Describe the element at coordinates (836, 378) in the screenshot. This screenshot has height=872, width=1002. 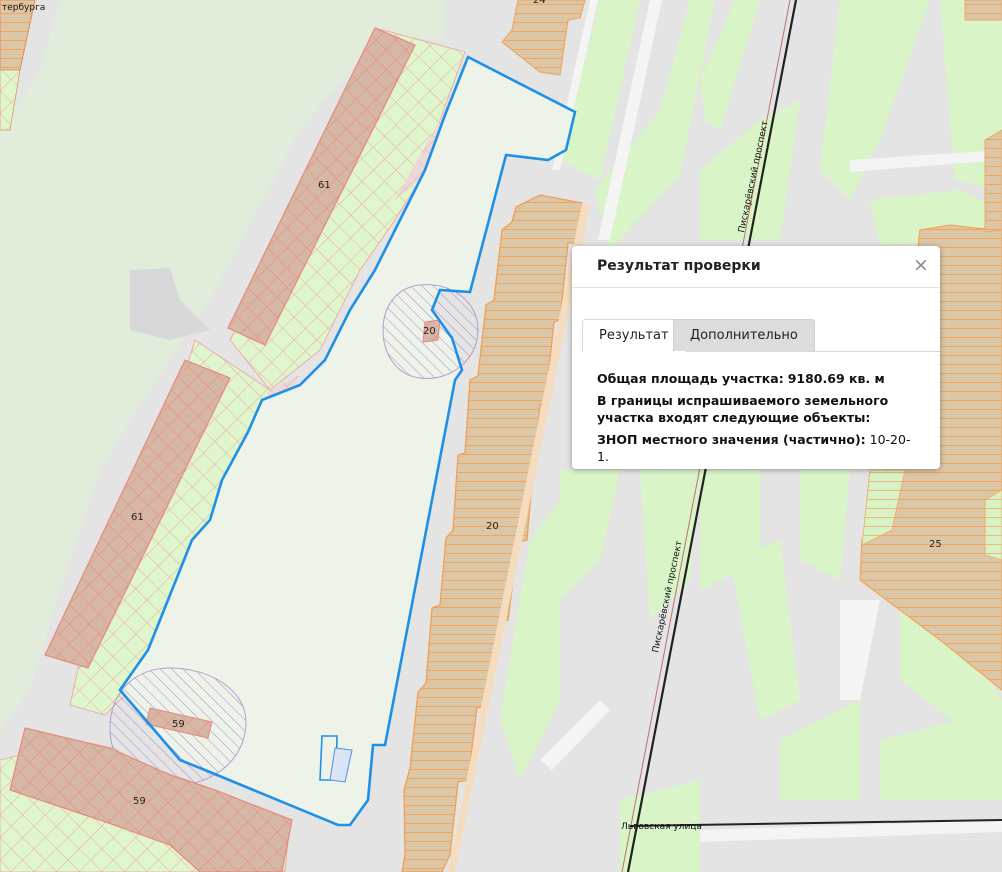
I see `area-value: 9180.69 кв. м` at that location.